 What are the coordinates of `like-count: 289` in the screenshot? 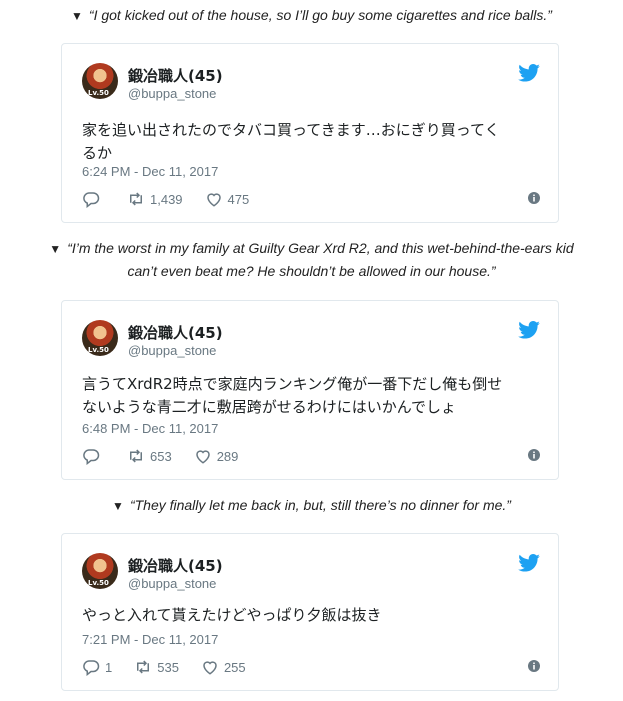 It's located at (227, 456).